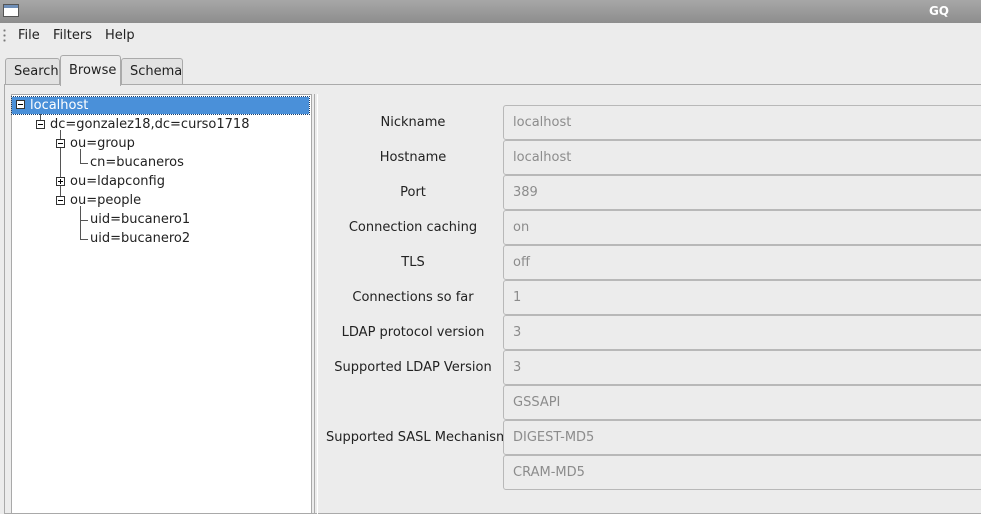 The width and height of the screenshot is (981, 514). I want to click on tree-node-label: dc=gonzalez18,dc=curso1718, so click(150, 124).